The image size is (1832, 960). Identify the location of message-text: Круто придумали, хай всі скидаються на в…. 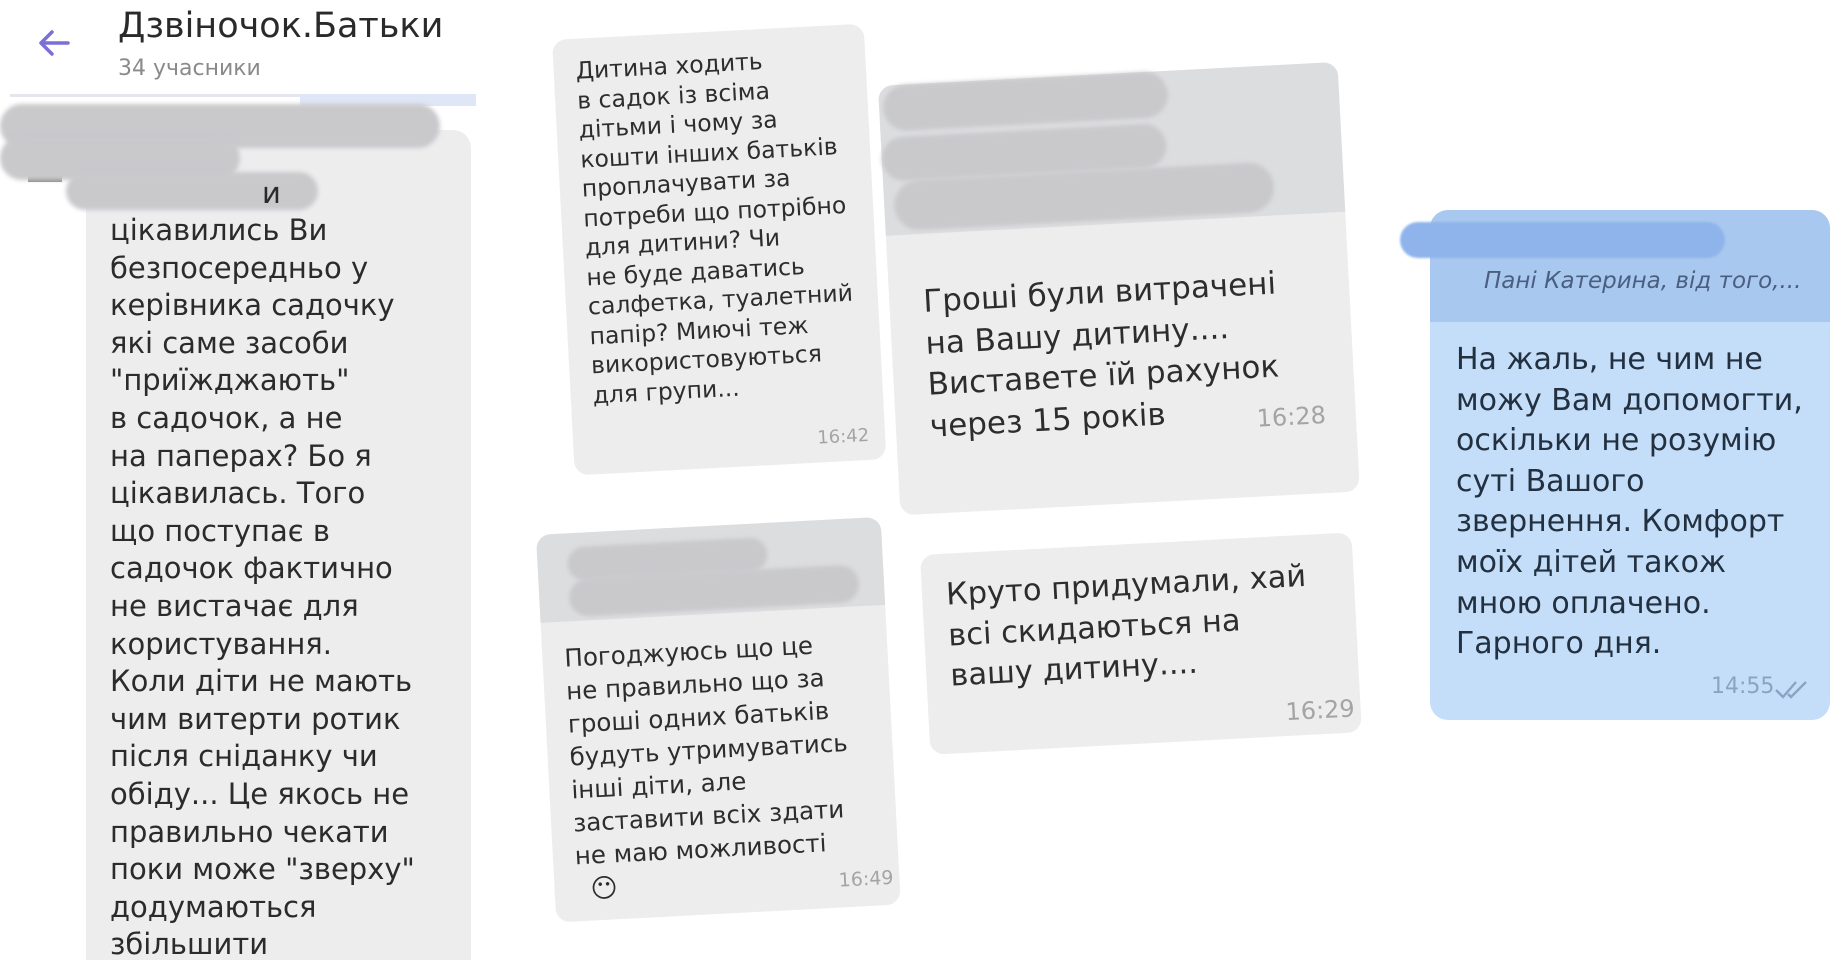
(1126, 626).